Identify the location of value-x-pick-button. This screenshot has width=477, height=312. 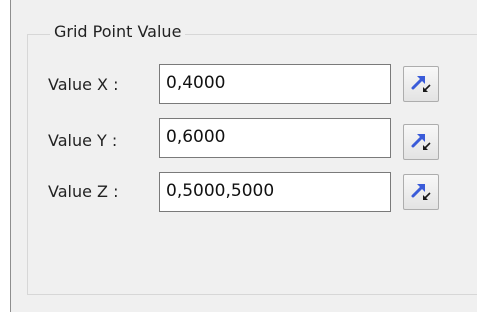
(421, 84).